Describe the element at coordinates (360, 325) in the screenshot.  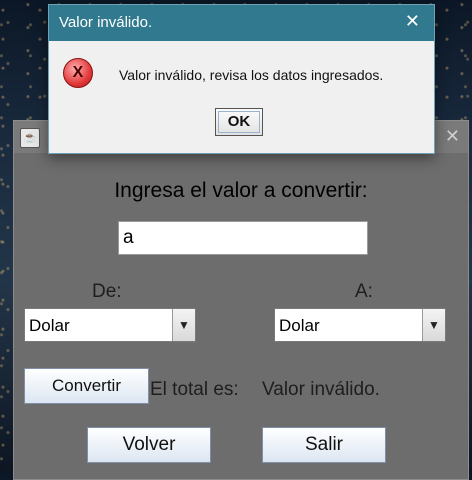
I see `to-currency-select: Dolar ▼` at that location.